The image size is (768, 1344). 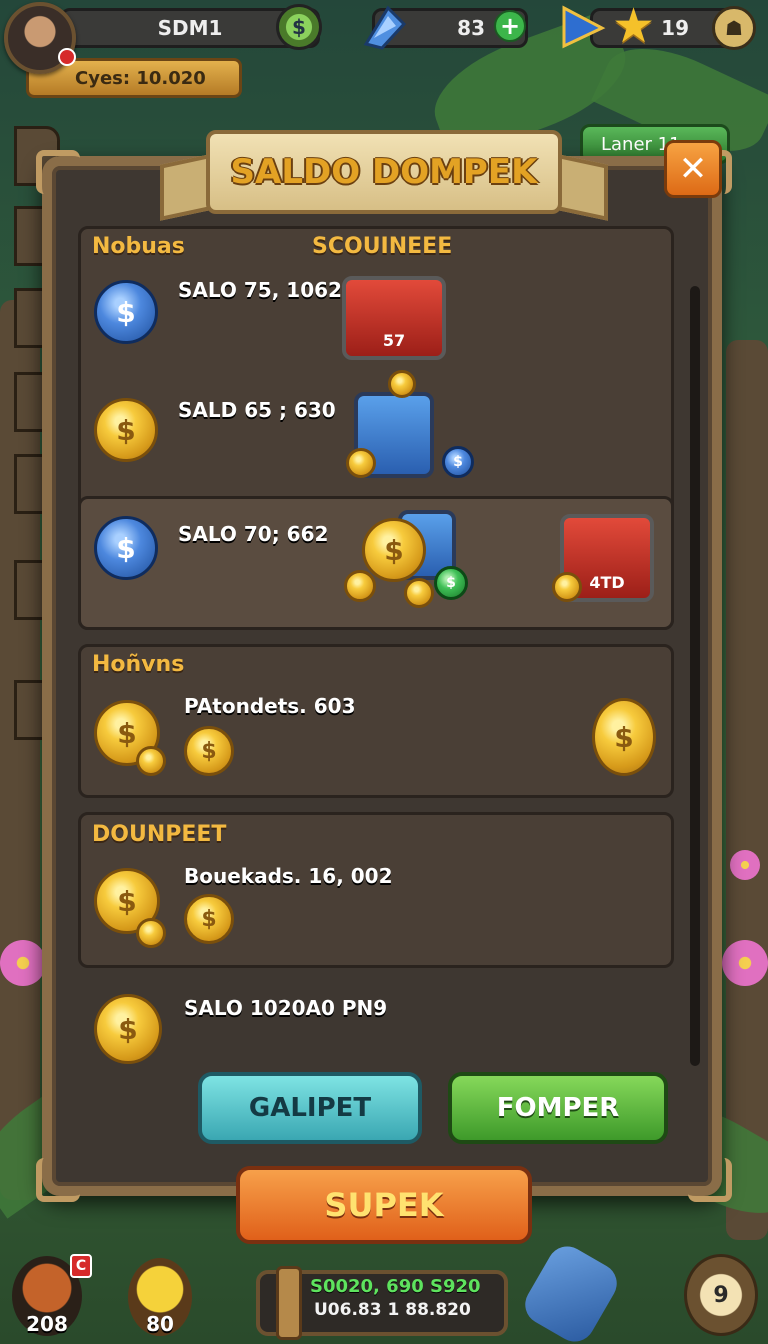 I want to click on row-text: Bouekads. 16, 002, so click(x=288, y=876).